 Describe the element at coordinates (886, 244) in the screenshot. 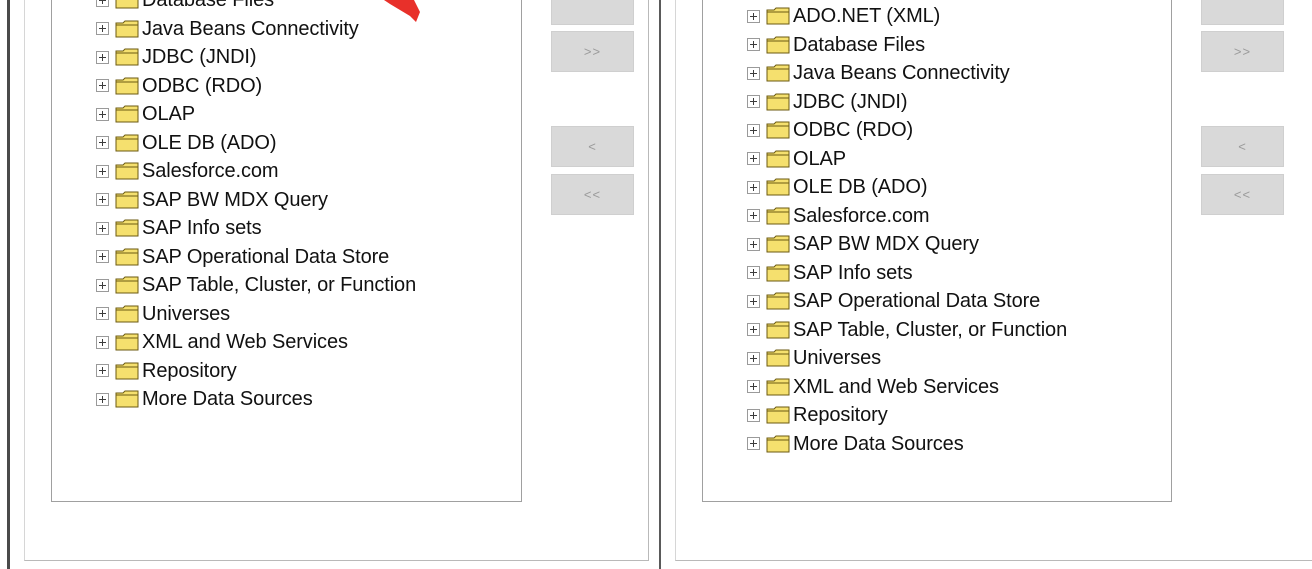

I see `tree-node-label: SAP BW MDX Query` at that location.